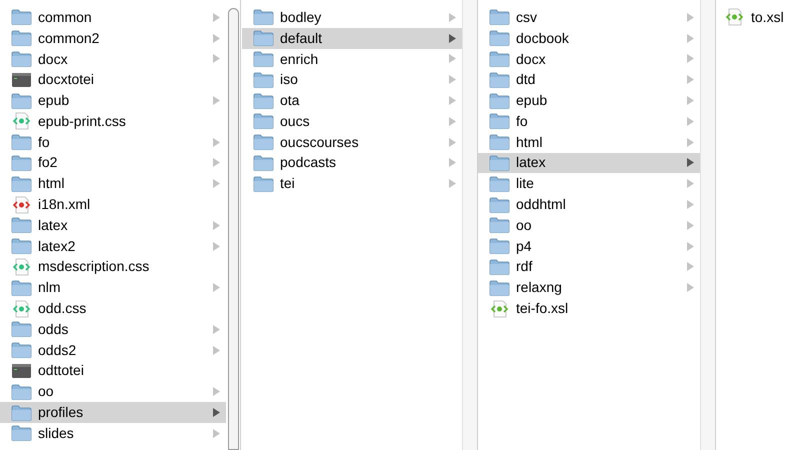  I want to click on file-name: csv, so click(527, 17).